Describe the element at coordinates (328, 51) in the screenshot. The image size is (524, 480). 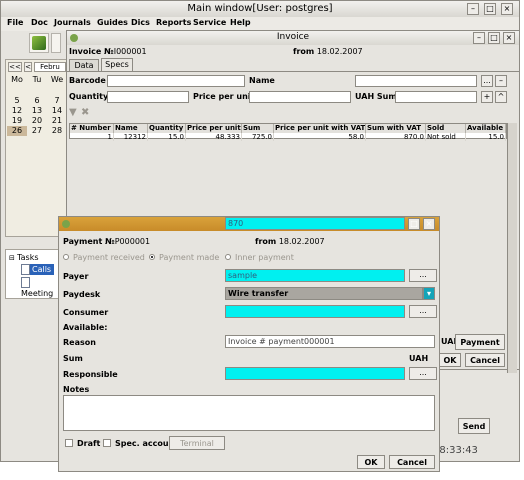
I see `invoice-date: from 18.02.2007` at that location.